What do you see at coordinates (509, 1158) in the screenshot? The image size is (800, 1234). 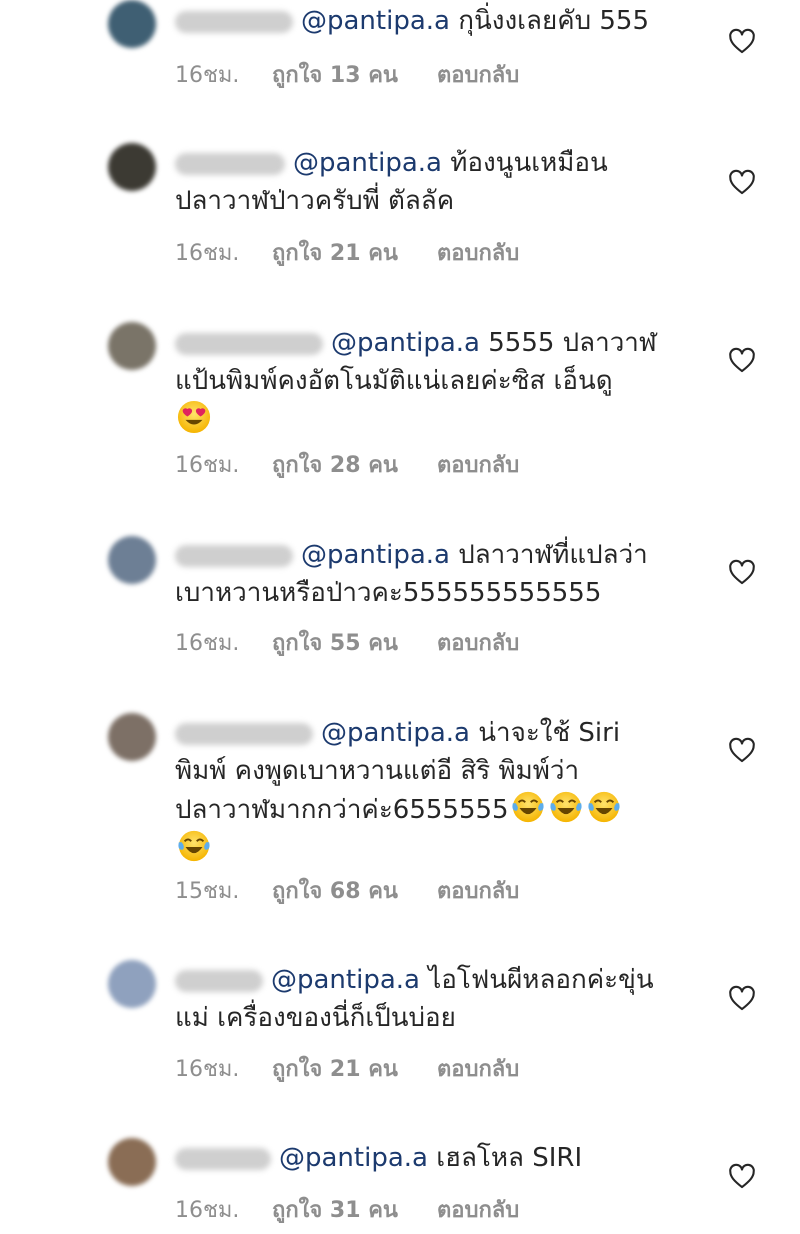 I see `comment-text: เฮลโหล SIRI` at bounding box center [509, 1158].